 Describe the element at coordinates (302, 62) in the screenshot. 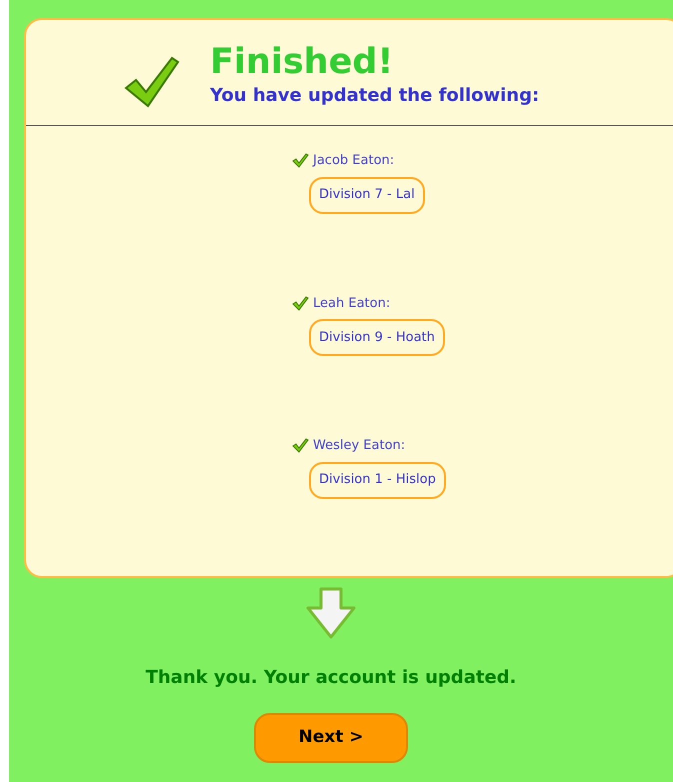

I see `page-title: Finished!` at that location.